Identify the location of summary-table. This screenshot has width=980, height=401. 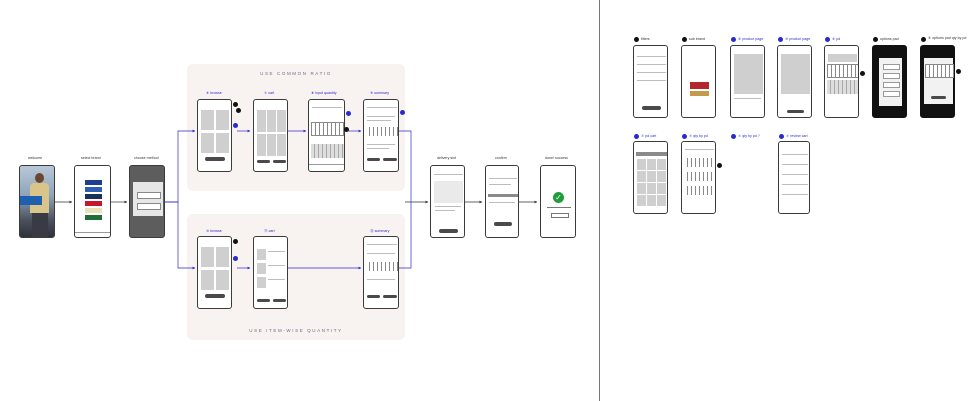
(382, 131).